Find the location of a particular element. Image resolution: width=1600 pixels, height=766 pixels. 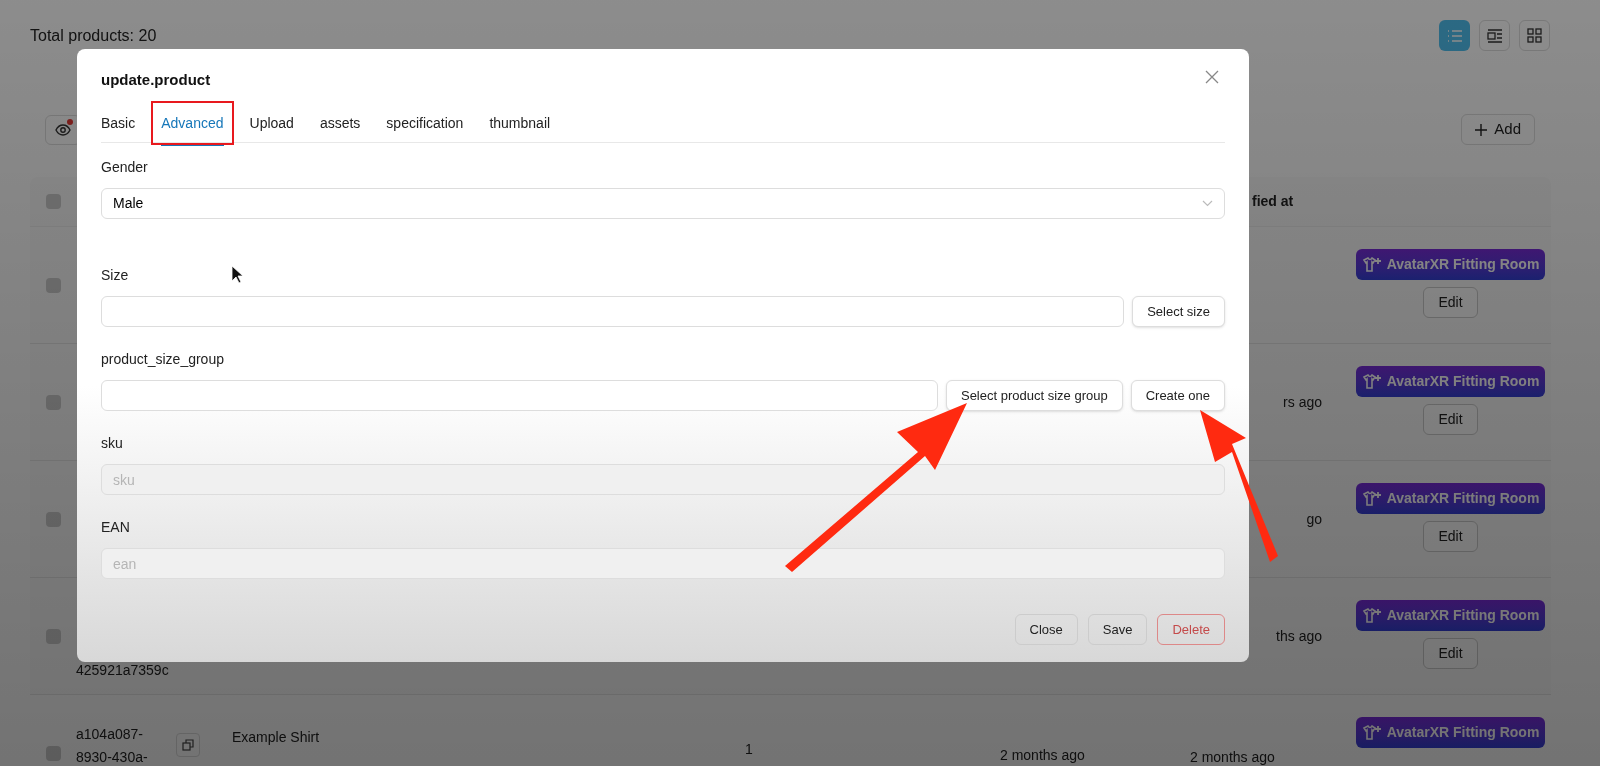

dialog-button: Delete is located at coordinates (1191, 629).